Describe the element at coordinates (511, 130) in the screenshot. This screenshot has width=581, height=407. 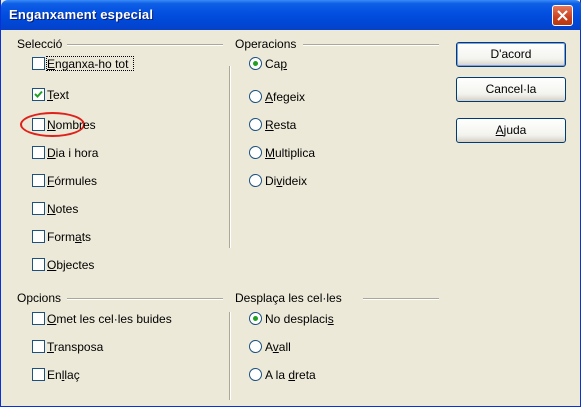
I see `help-button: Ajuda` at that location.